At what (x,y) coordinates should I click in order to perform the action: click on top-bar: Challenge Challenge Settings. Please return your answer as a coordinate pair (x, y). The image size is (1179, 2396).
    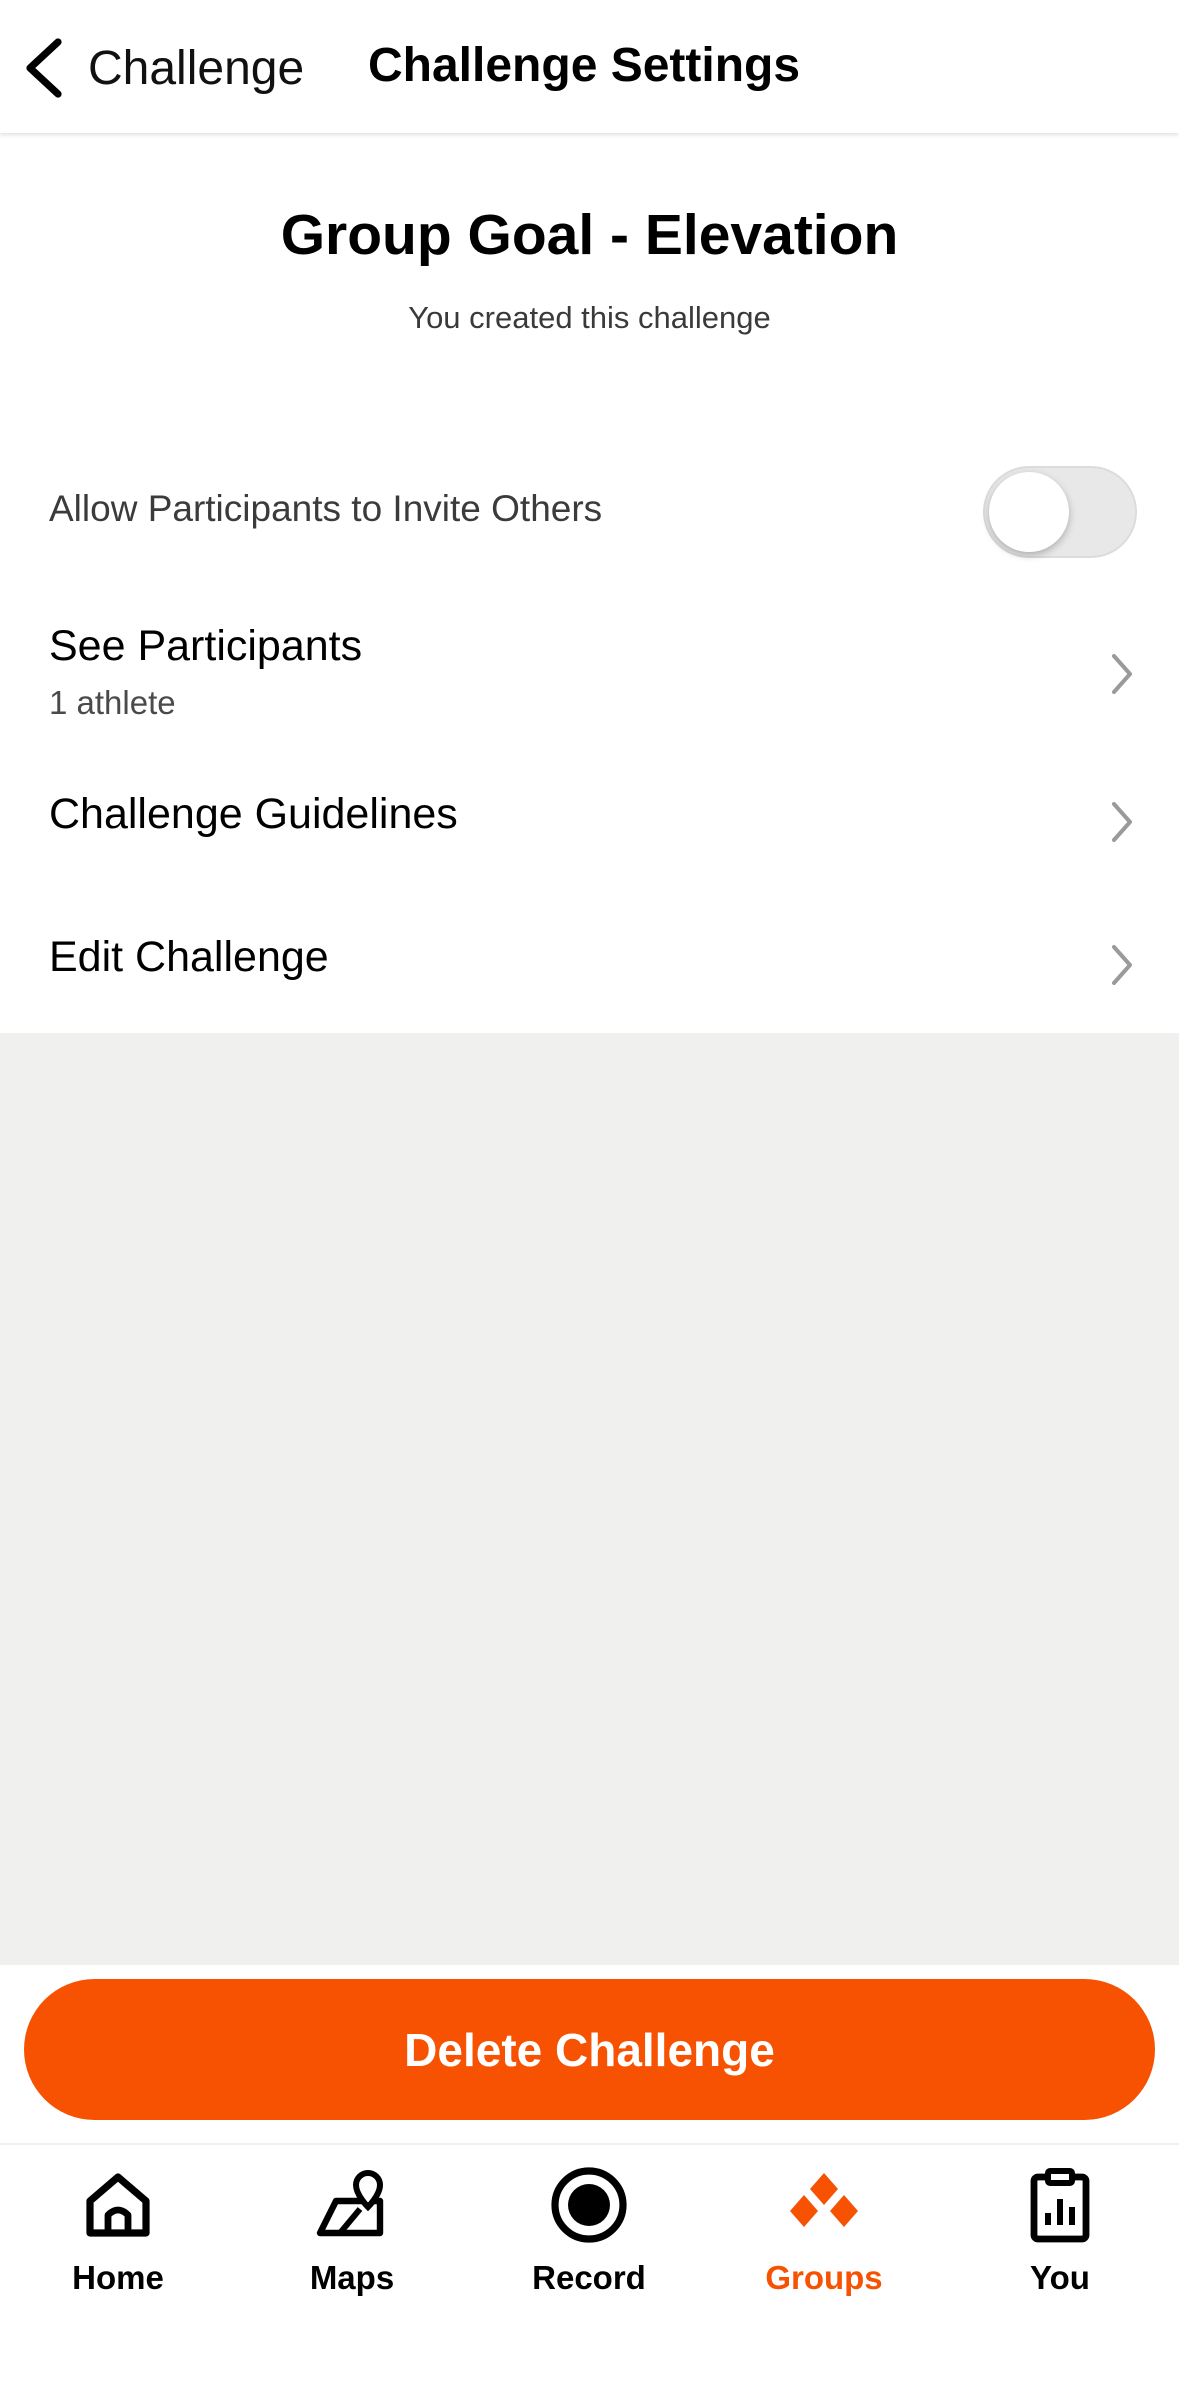
    Looking at the image, I should click on (589, 66).